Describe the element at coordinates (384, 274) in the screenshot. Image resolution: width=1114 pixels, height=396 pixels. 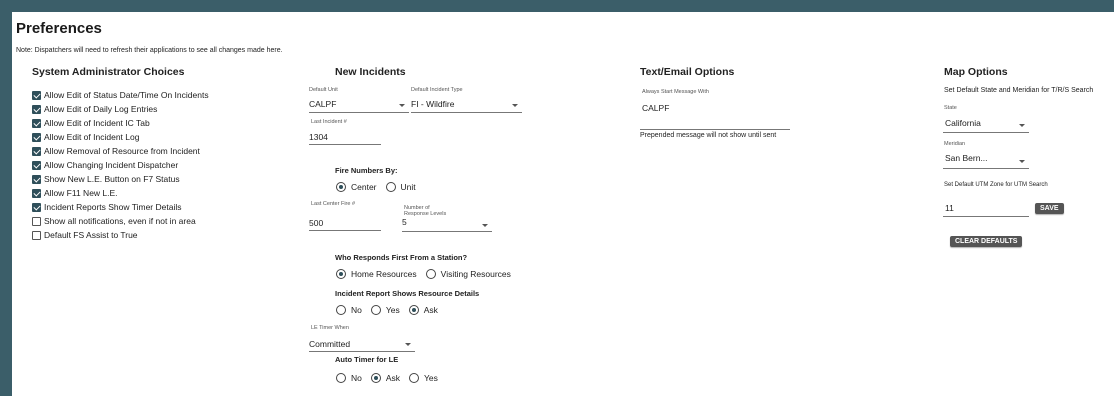
I see `radio-label: Home Resources` at that location.